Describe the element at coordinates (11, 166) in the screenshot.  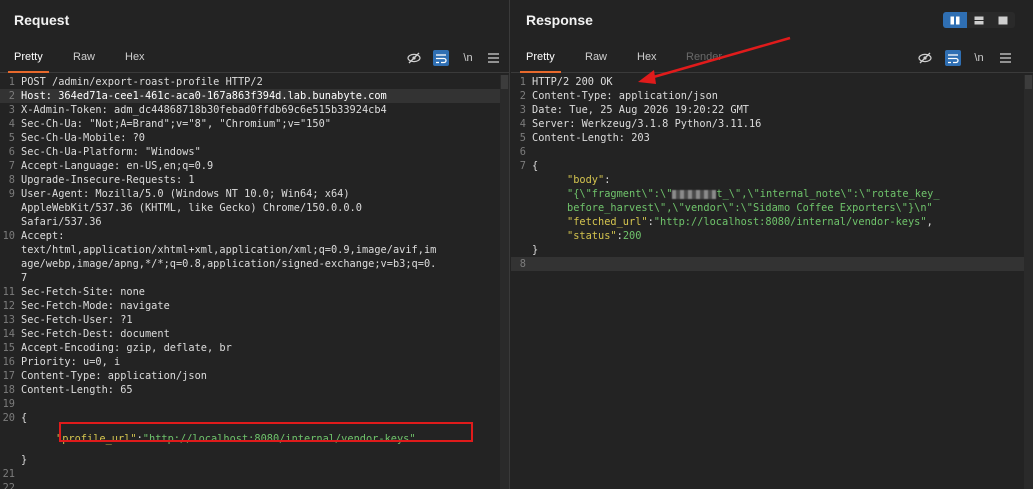
I see `line-number: 7` at that location.